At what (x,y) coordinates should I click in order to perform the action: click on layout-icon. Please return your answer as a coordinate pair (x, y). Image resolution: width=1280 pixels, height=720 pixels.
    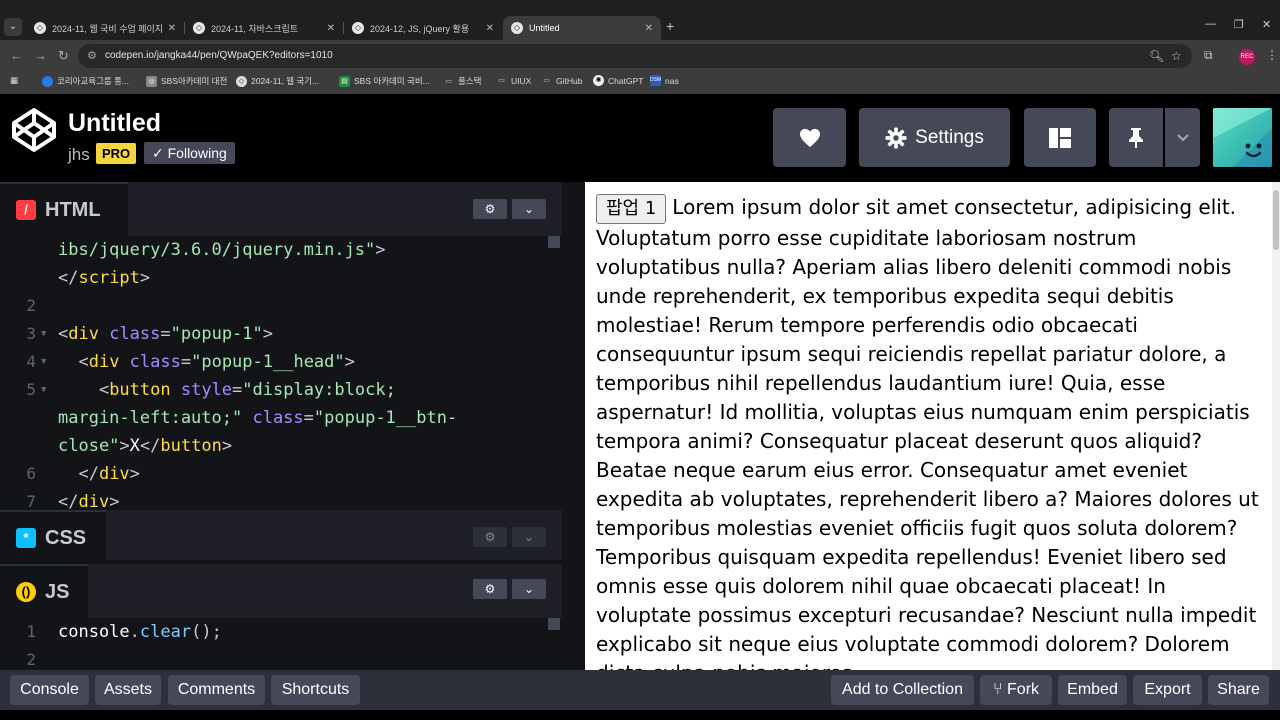
    Looking at the image, I should click on (1060, 137).